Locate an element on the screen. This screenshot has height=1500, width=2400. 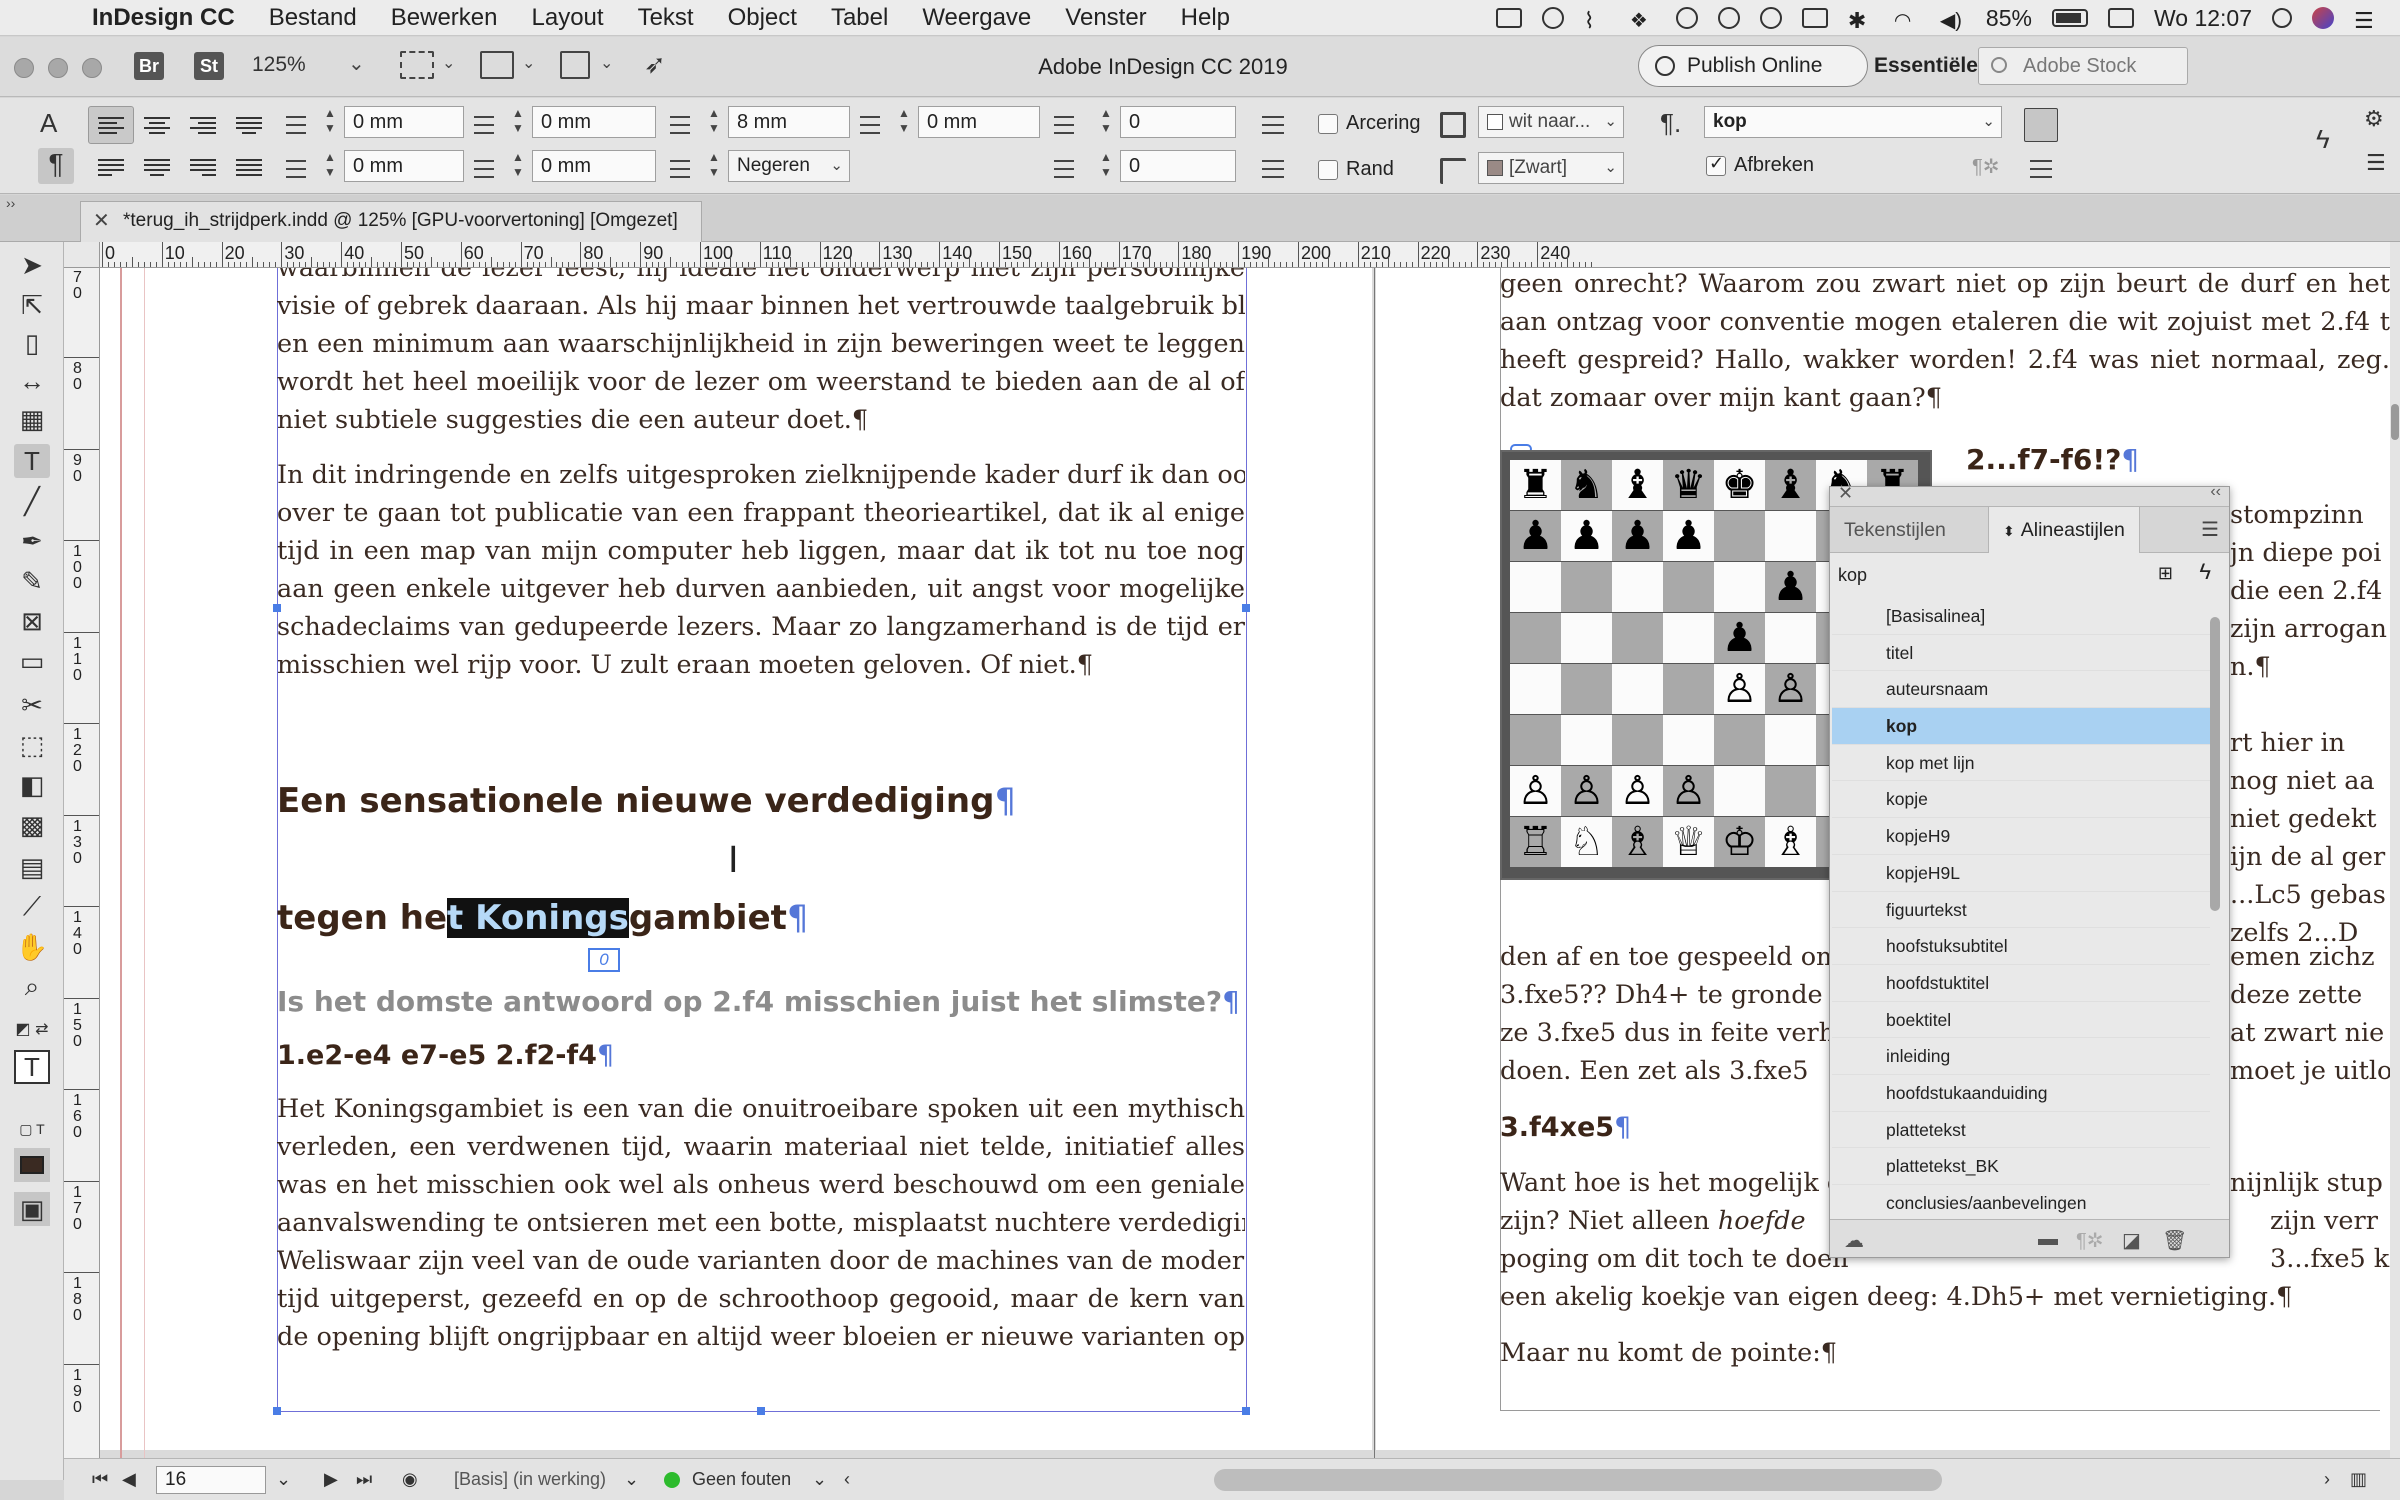
second-heading: tegen het Koningsgambiet¶ is located at coordinates (543, 918).